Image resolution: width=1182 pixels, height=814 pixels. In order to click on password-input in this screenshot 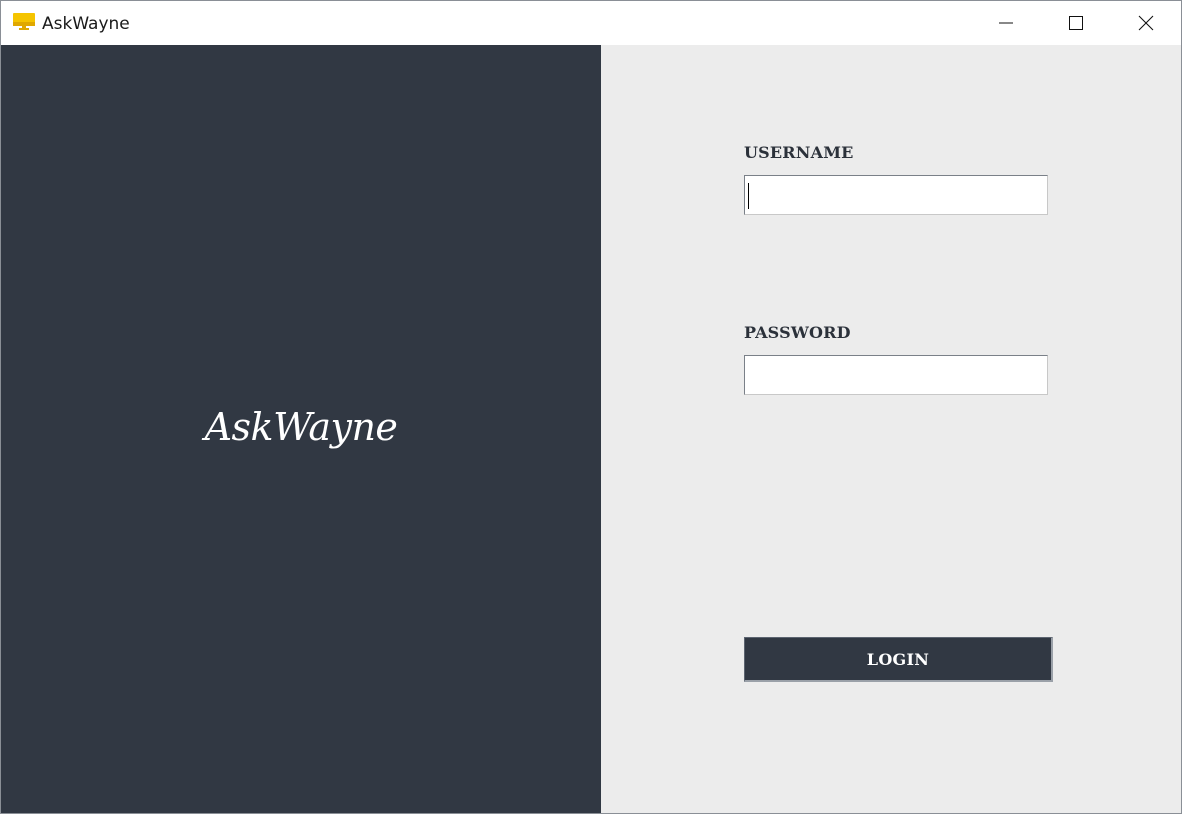, I will do `click(896, 375)`.